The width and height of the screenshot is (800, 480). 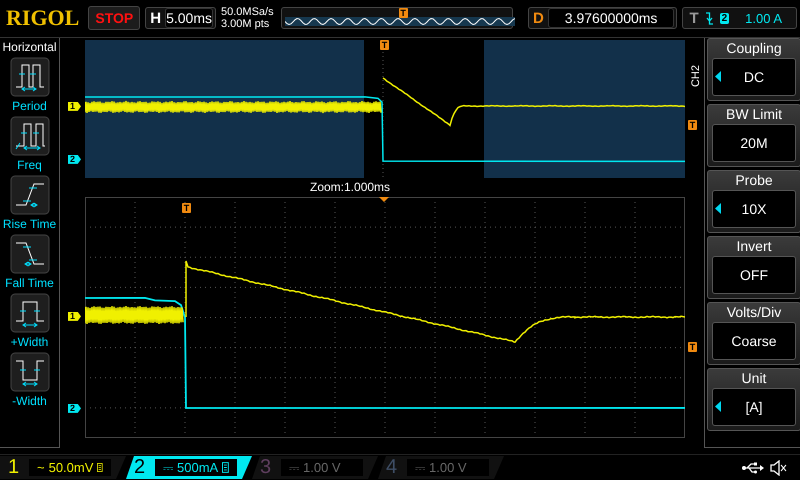 I want to click on zoom-timebase: Zoom:1.000ms, so click(x=350, y=187).